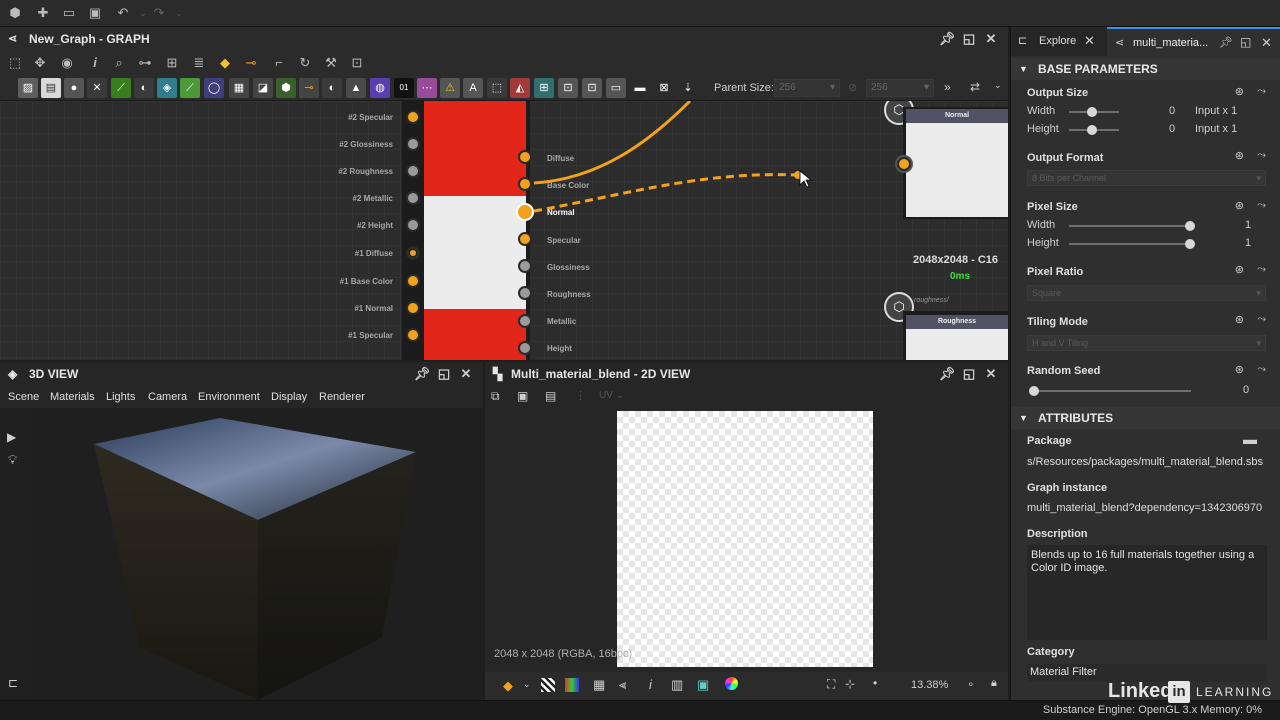 This screenshot has height=720, width=1280. I want to click on parent-size-dropdown: 256 ▾, so click(807, 88).